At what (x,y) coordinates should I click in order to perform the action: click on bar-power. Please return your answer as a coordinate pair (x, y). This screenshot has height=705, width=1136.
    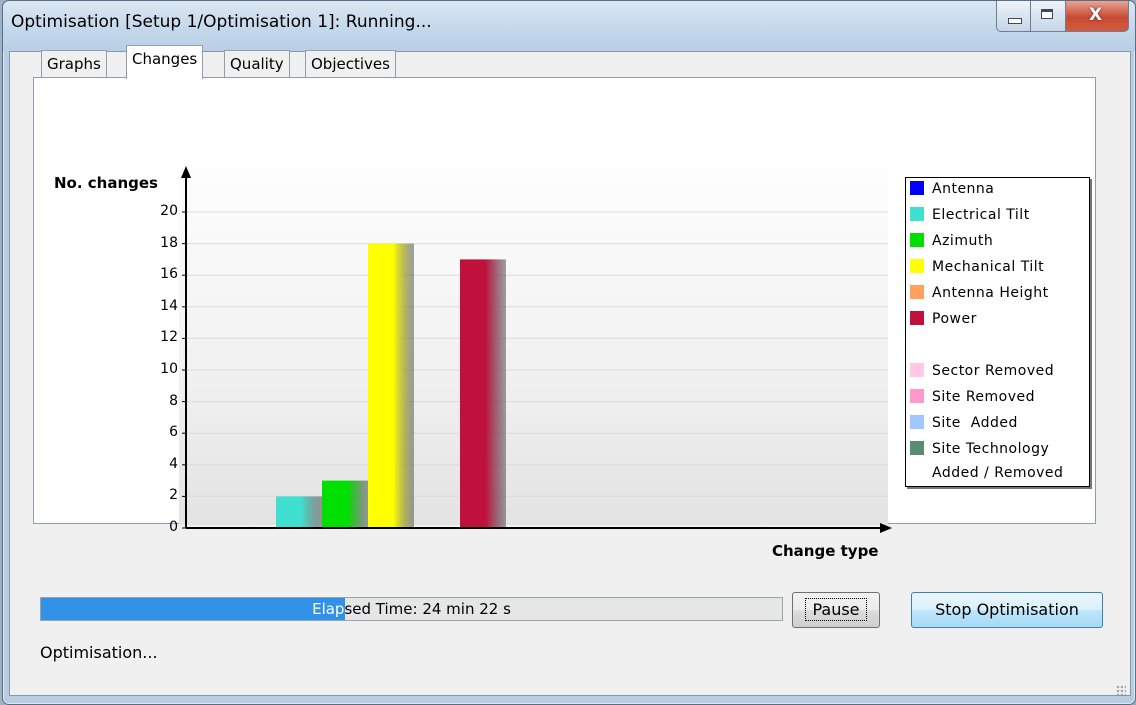
    Looking at the image, I should click on (483, 393).